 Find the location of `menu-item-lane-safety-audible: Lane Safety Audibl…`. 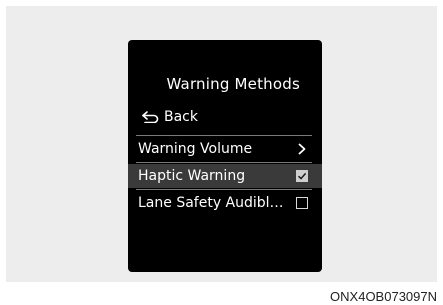

menu-item-lane-safety-audible: Lane Safety Audibl… is located at coordinates (225, 203).